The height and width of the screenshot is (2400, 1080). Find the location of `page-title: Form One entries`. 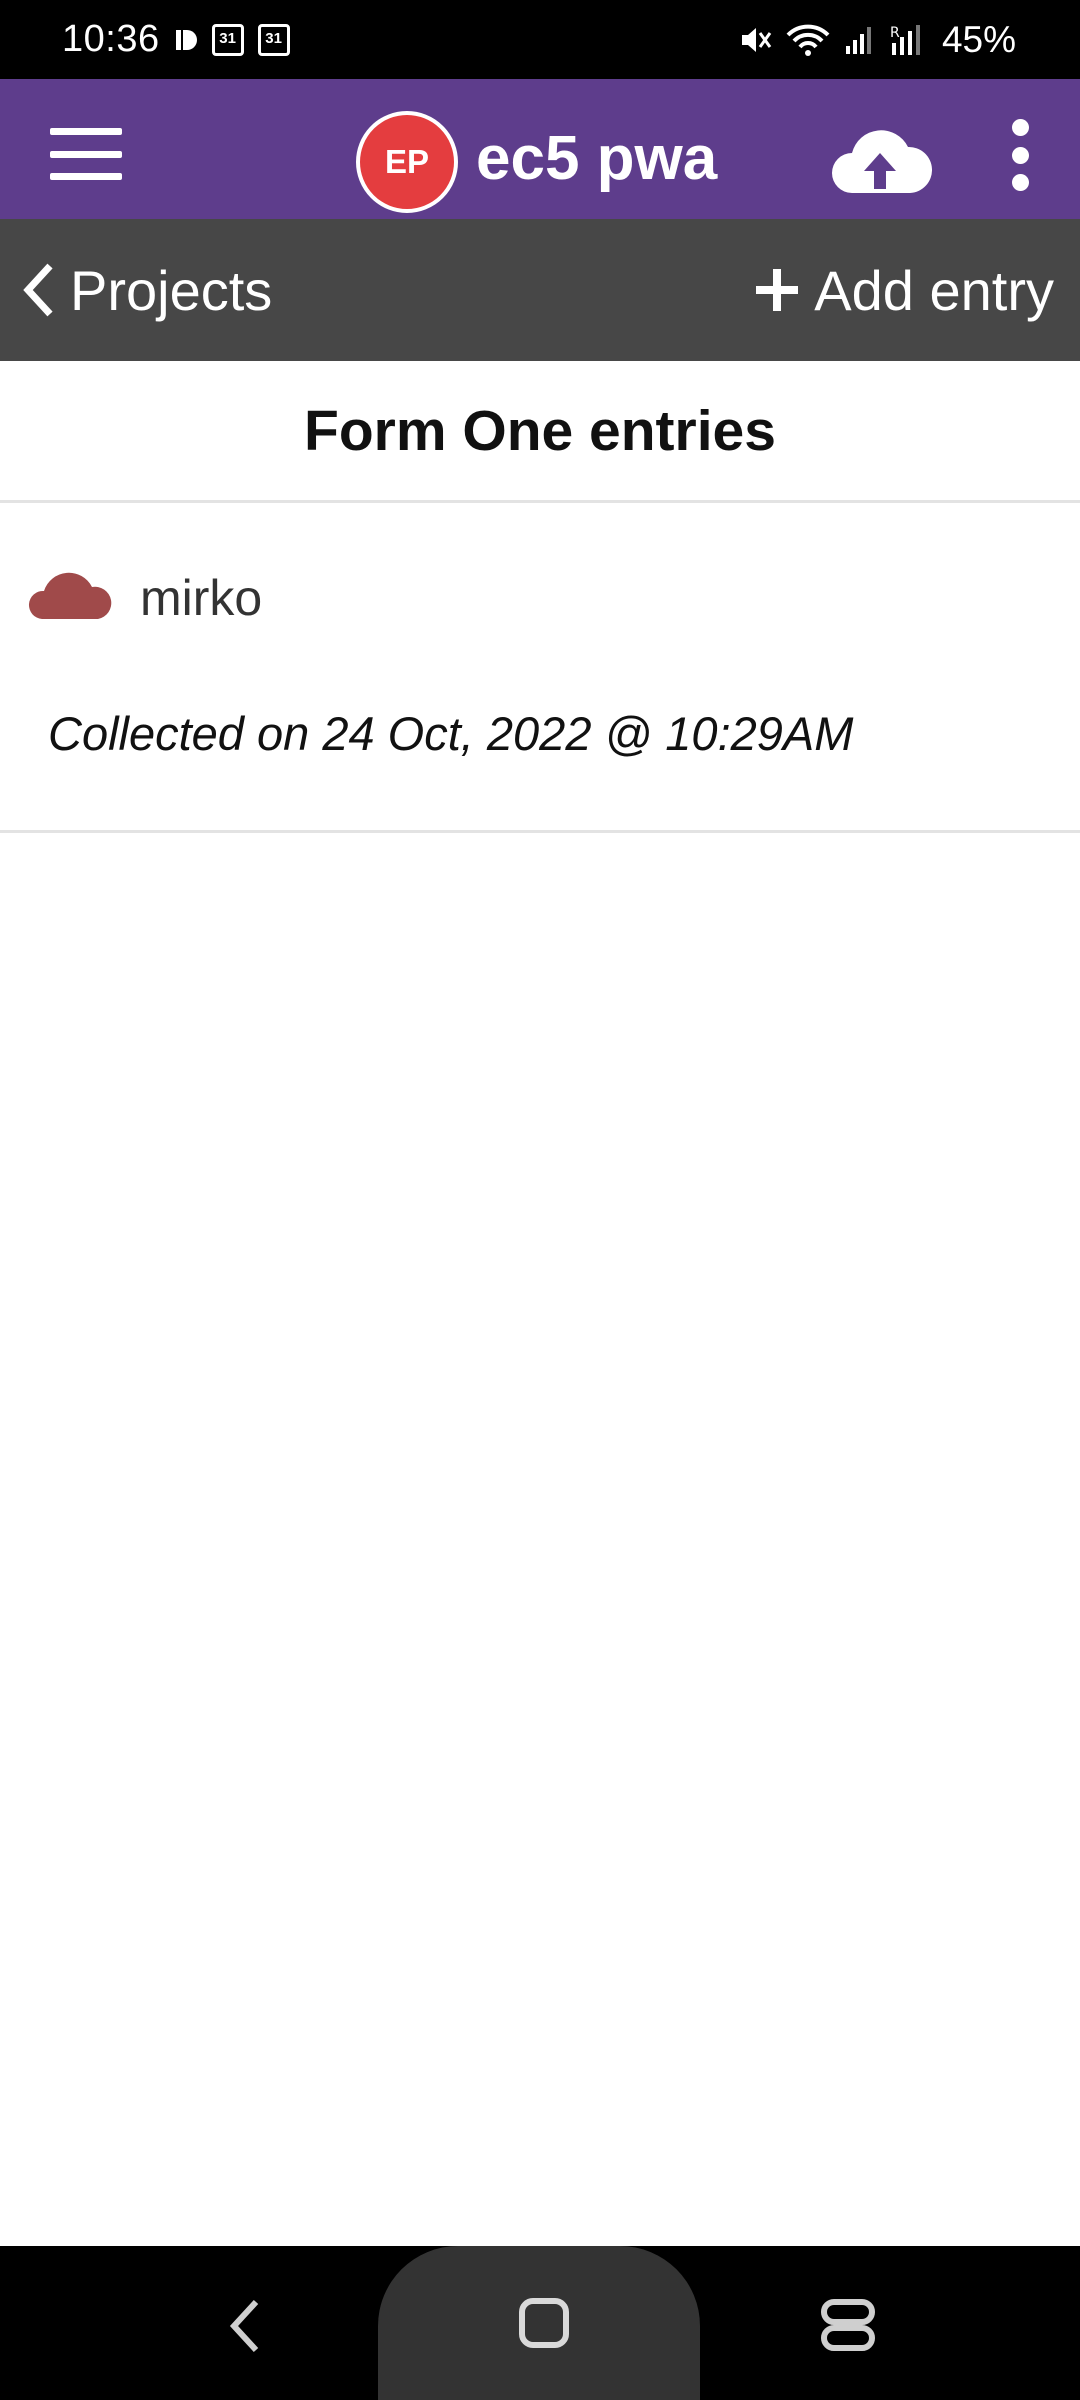

page-title: Form One entries is located at coordinates (540, 432).